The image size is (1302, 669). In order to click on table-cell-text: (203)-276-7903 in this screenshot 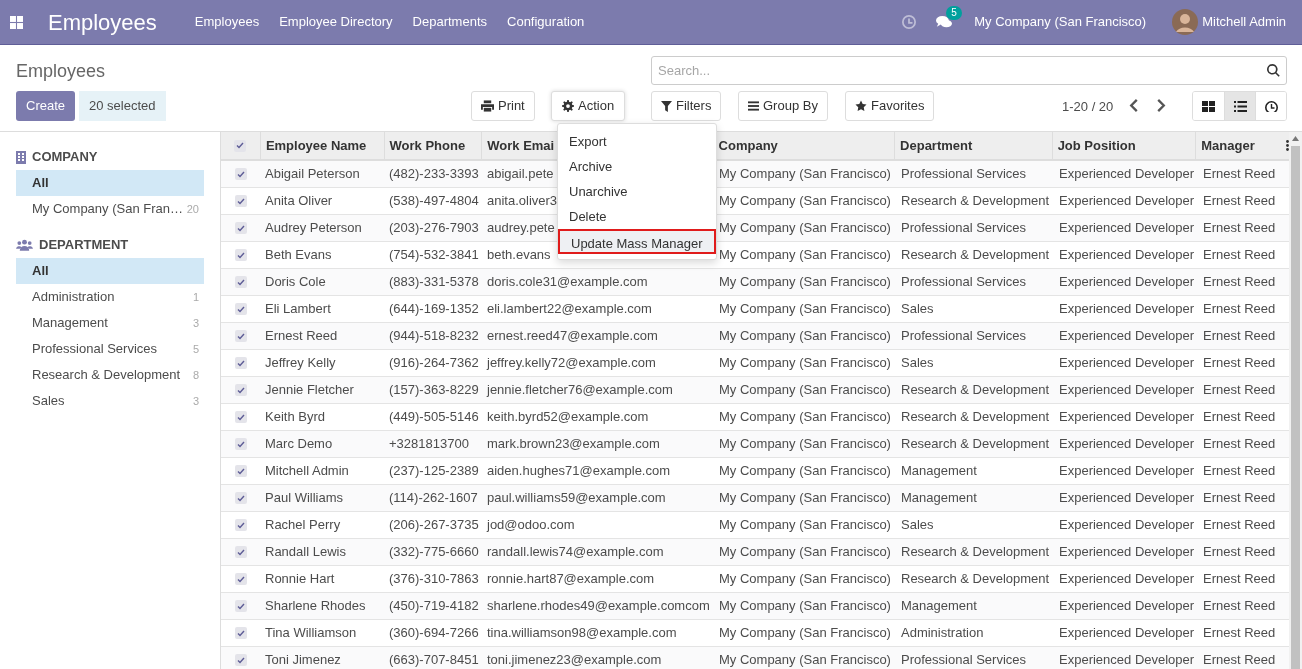, I will do `click(434, 228)`.